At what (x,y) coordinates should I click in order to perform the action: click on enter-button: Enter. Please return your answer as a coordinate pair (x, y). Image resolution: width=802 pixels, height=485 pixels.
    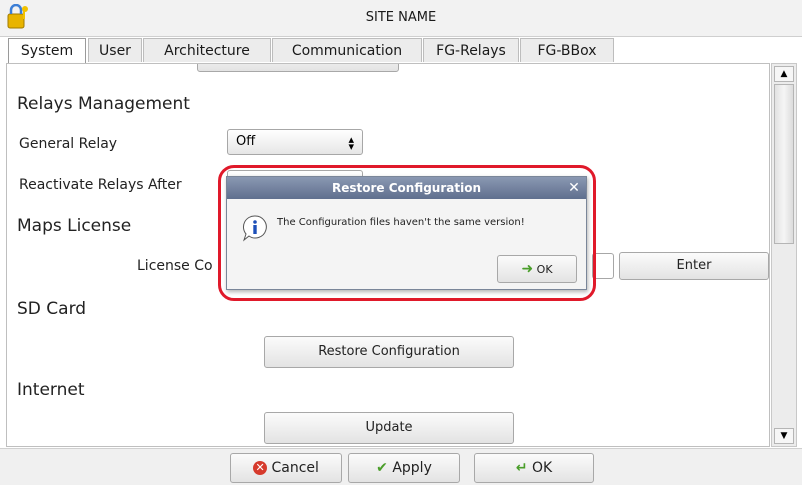
    Looking at the image, I should click on (694, 266).